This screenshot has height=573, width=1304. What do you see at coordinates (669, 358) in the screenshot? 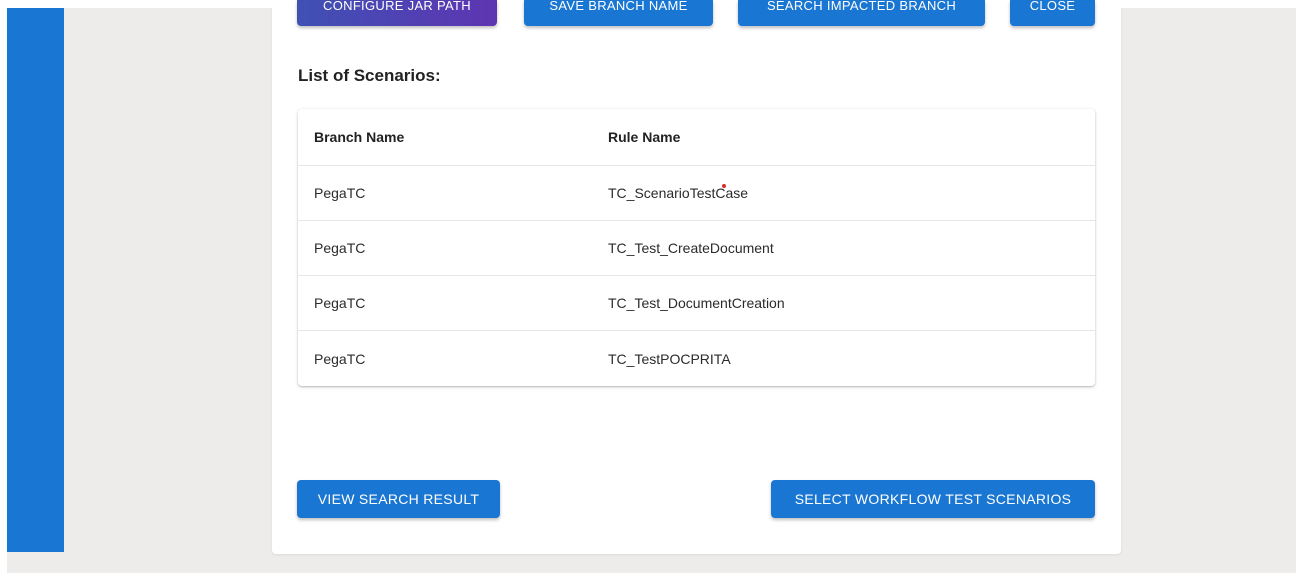
I see `rule-name-cell: TC_TestPOCPRITA` at bounding box center [669, 358].